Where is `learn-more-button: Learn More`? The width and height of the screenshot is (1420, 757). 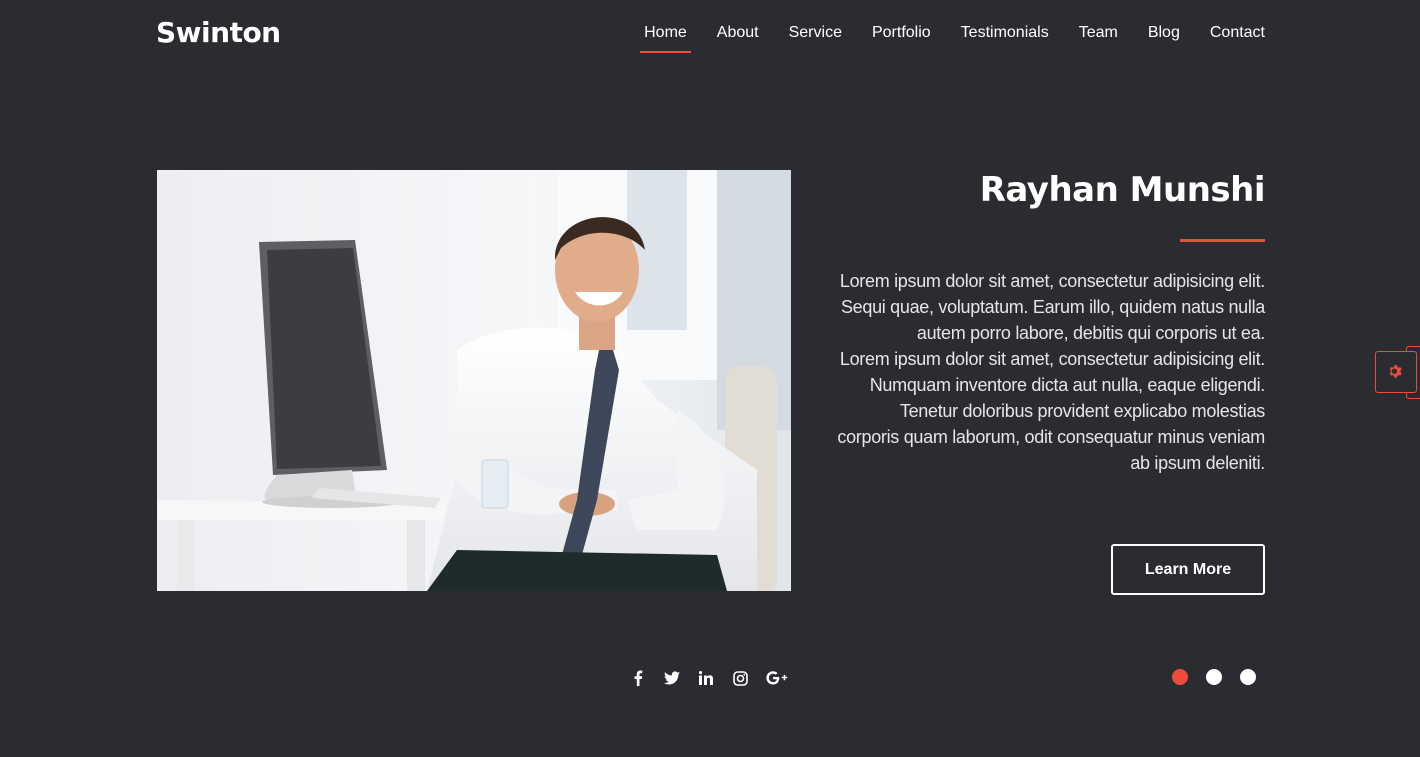
learn-more-button: Learn More is located at coordinates (1188, 569).